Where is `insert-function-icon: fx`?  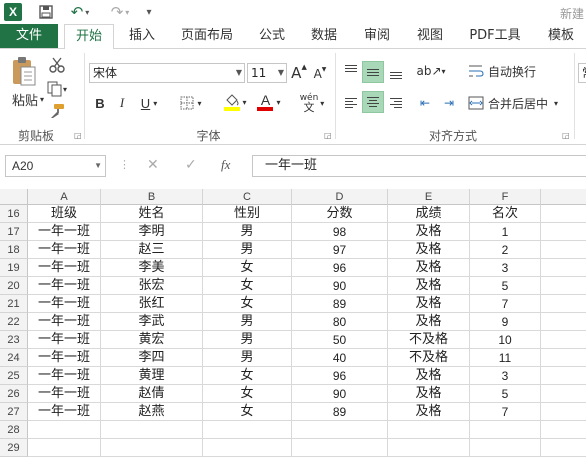
insert-function-icon: fx is located at coordinates (225, 165).